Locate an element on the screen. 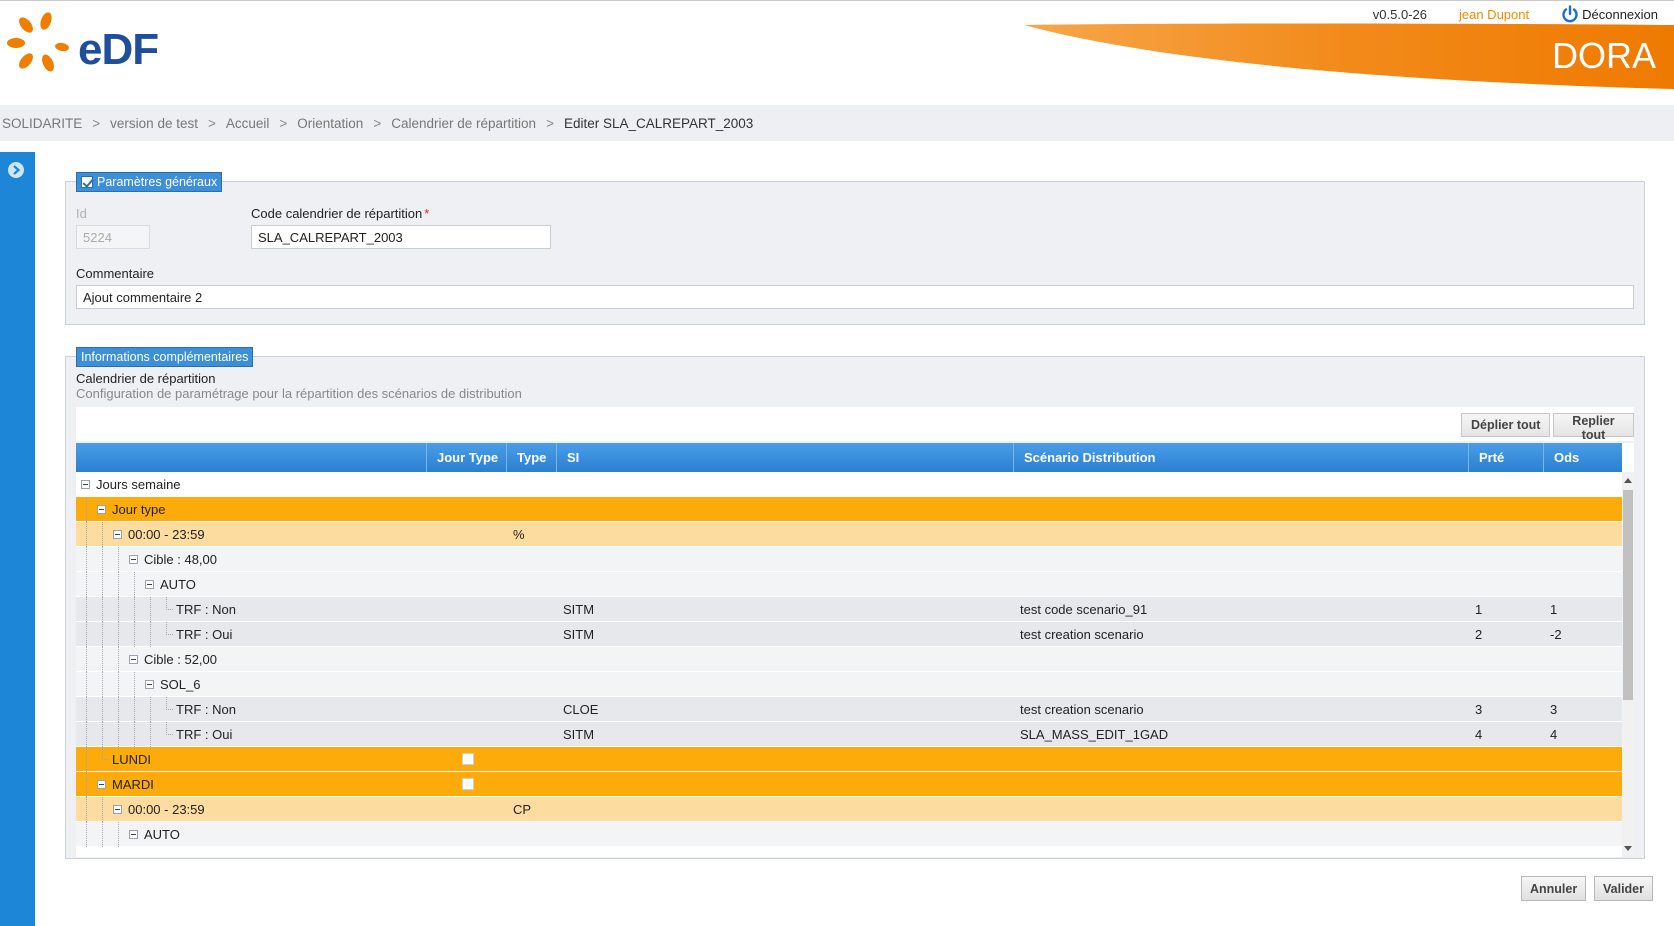  calendar-title: Calendrier de répartition is located at coordinates (146, 378).